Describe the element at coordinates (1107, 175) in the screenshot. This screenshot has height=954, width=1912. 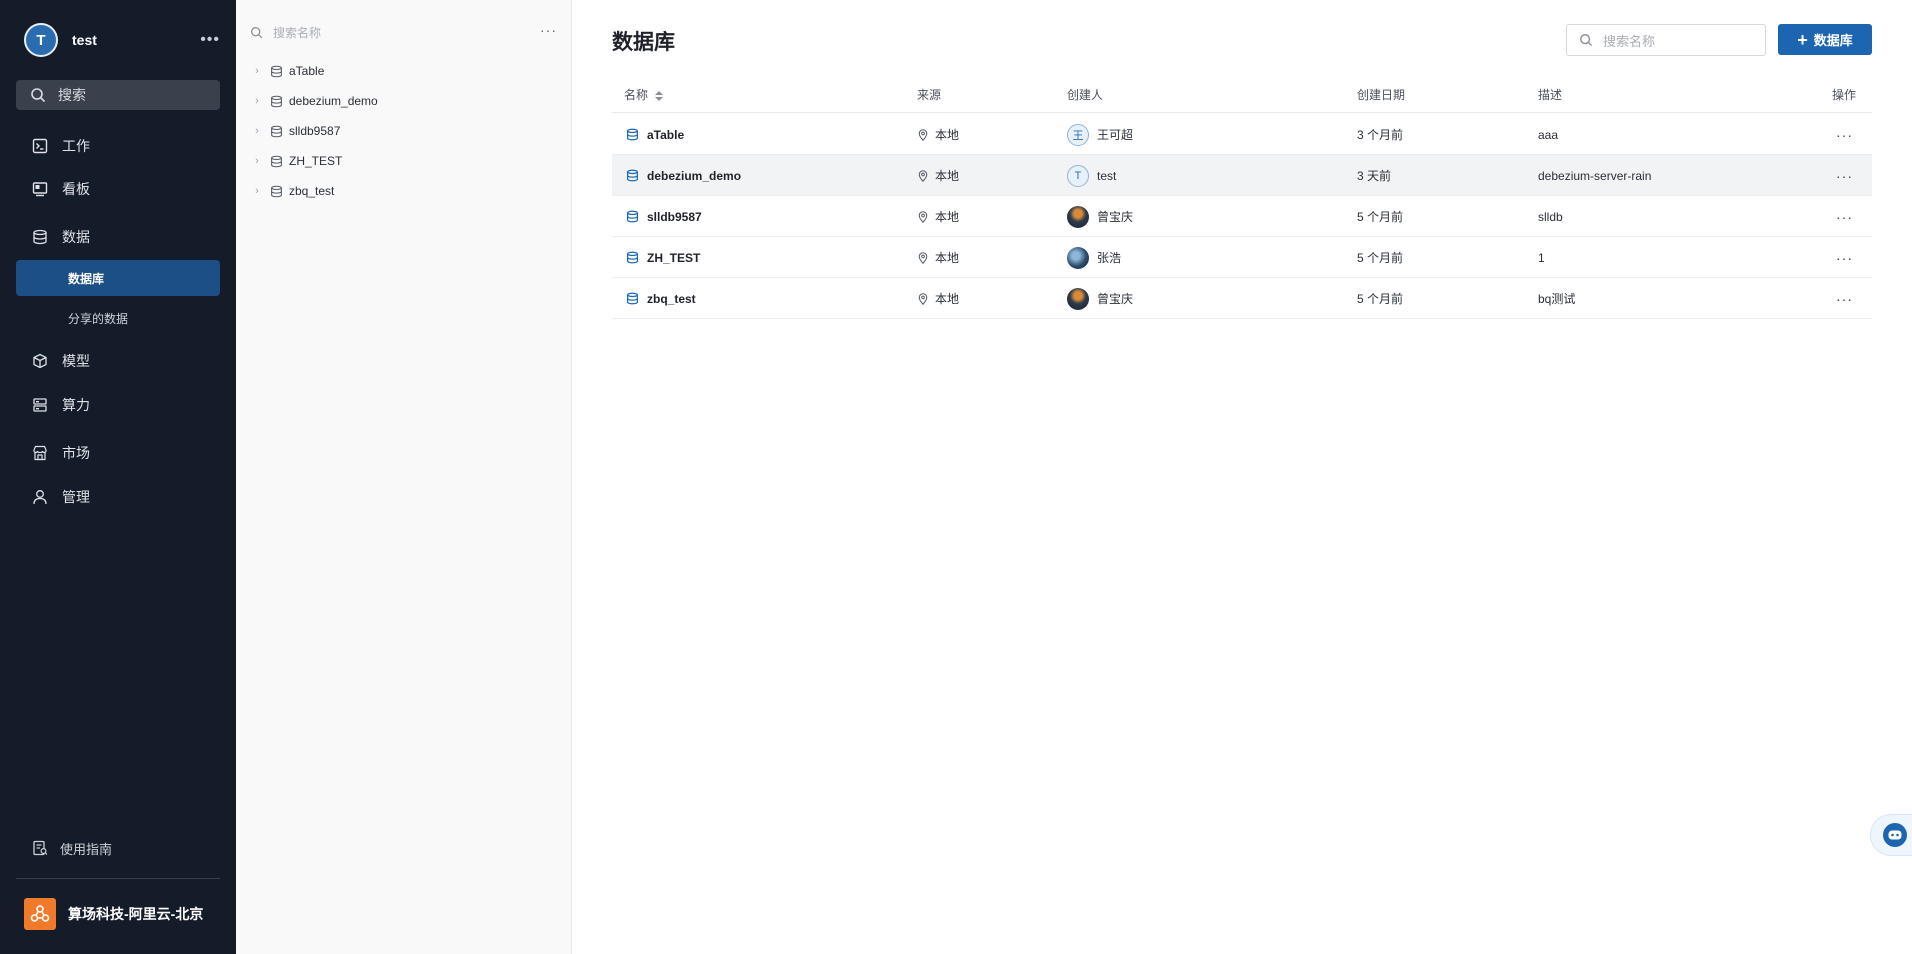
I see `creator-name: test` at that location.